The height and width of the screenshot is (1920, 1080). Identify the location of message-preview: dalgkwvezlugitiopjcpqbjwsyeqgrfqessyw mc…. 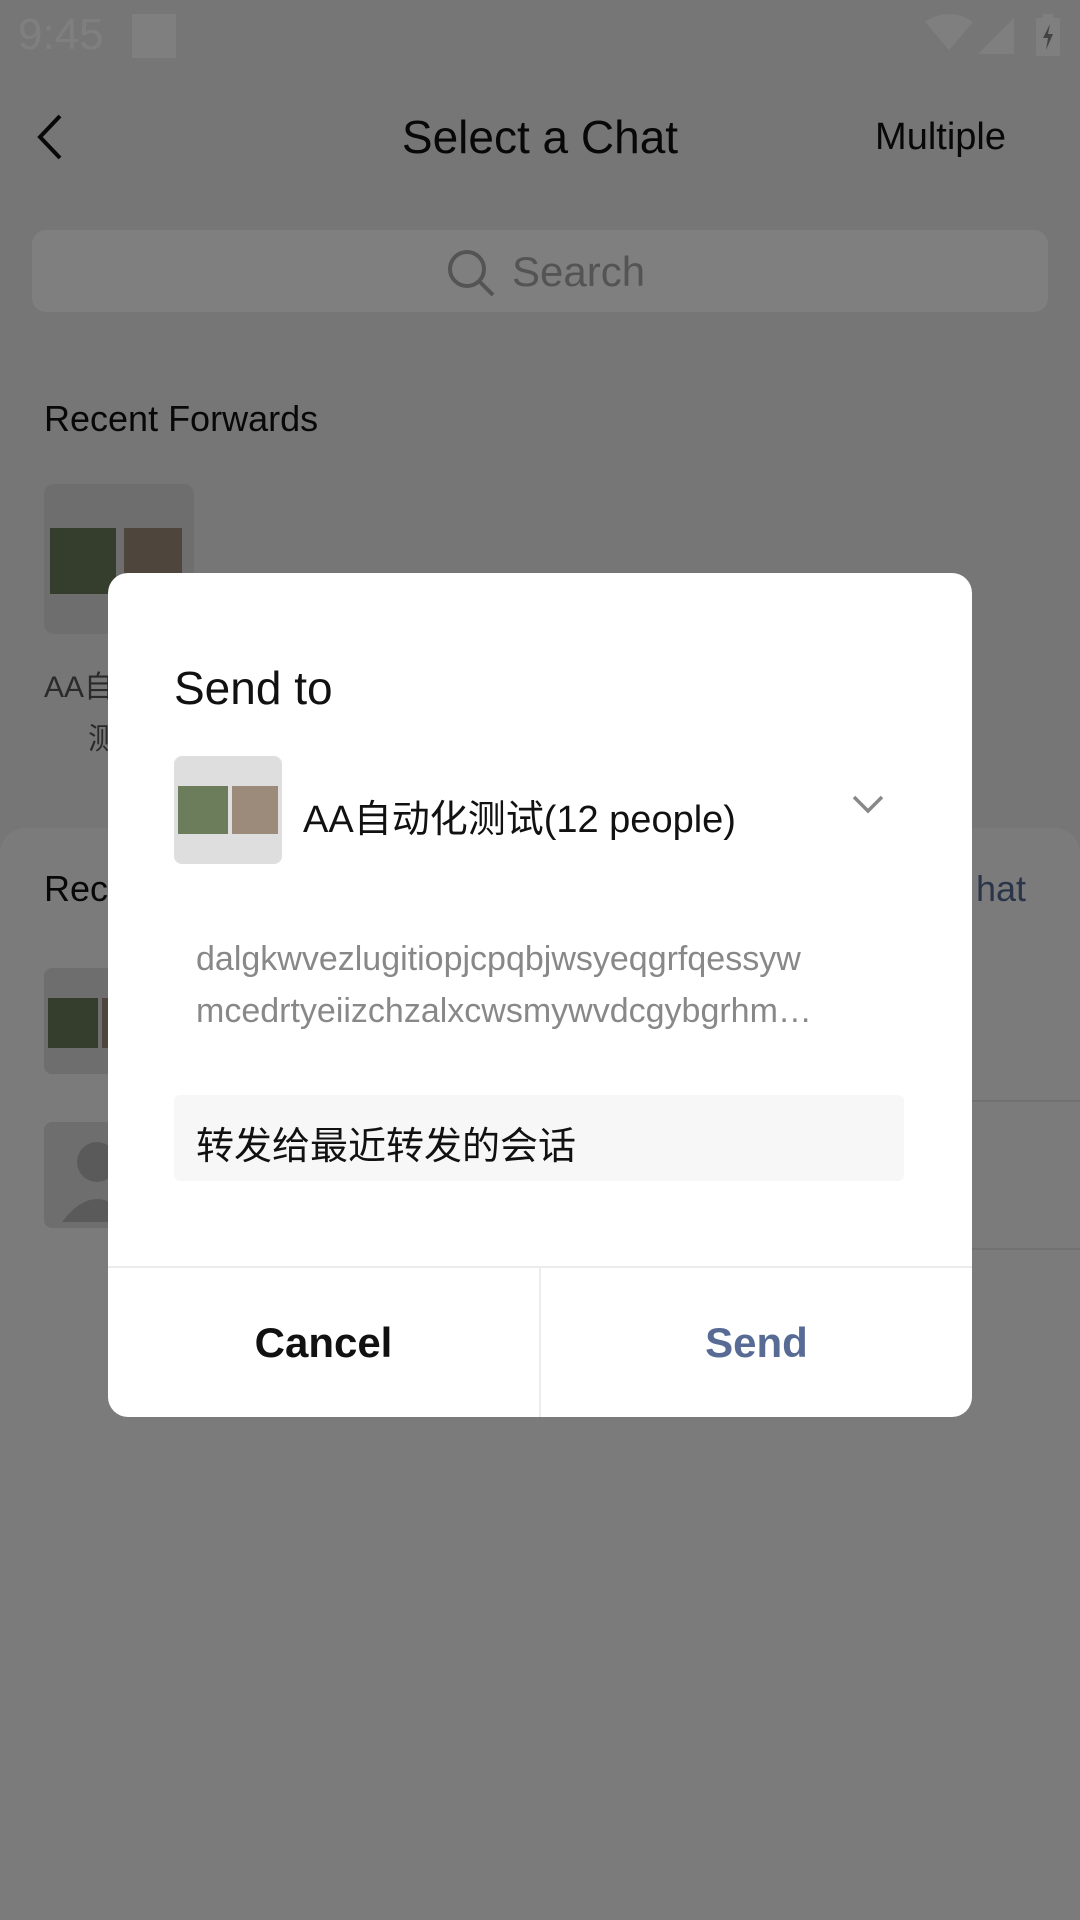
(504, 985).